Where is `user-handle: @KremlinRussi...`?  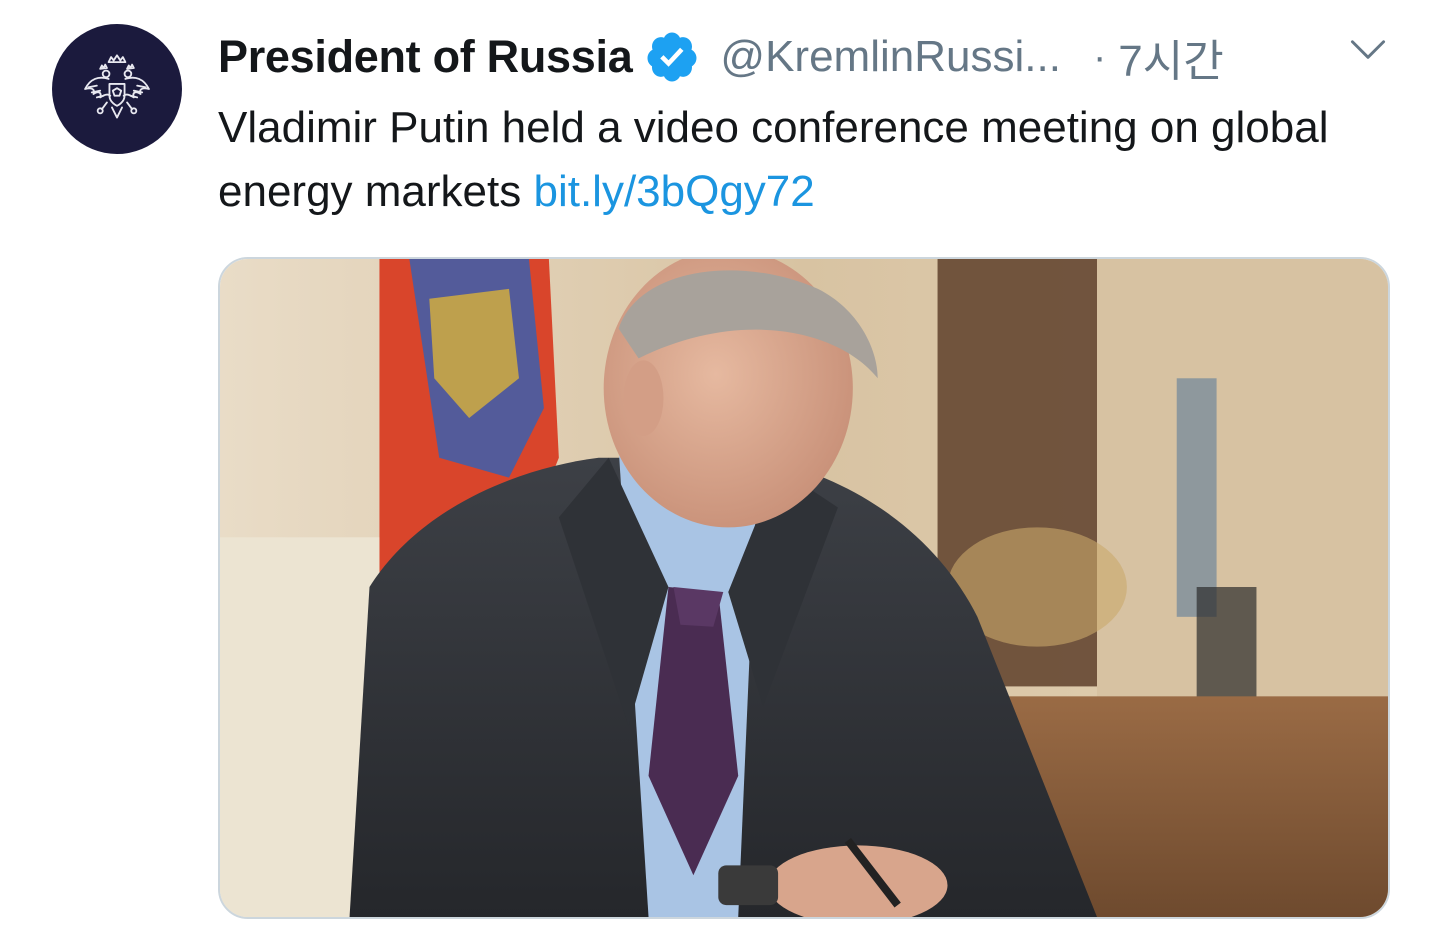
user-handle: @KremlinRussi... is located at coordinates (890, 57).